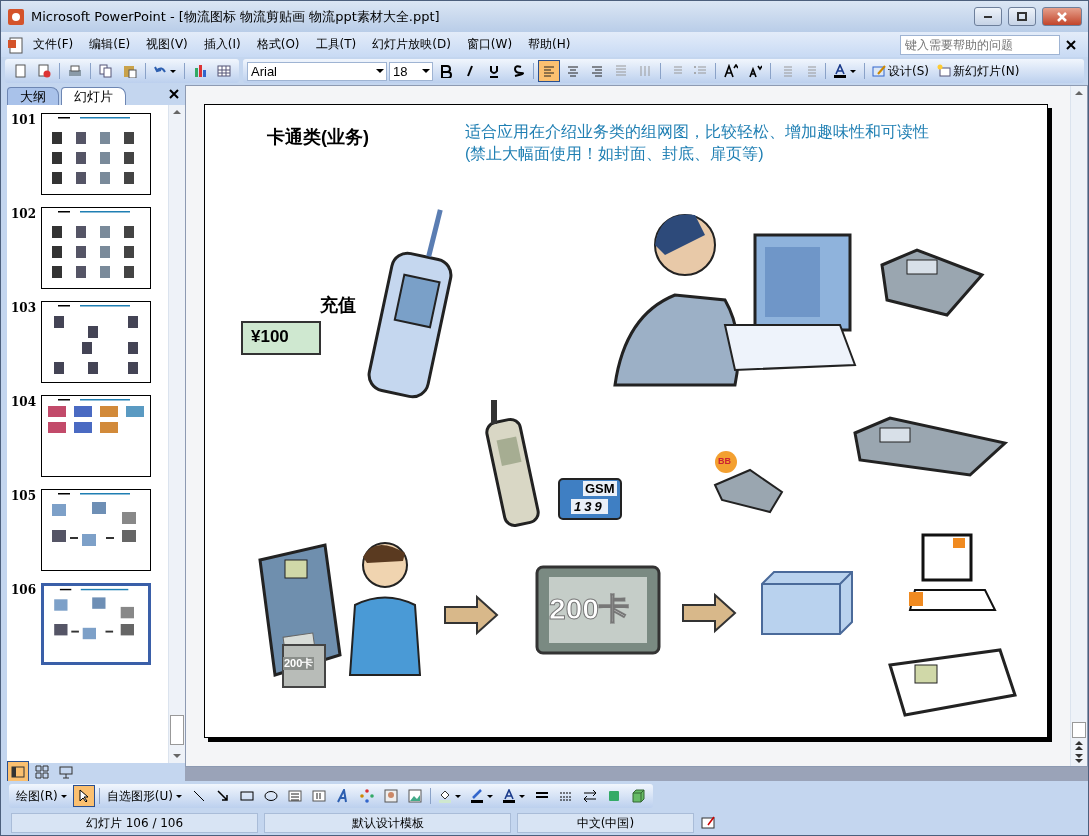  Describe the element at coordinates (980, 44) in the screenshot. I see `help-search-field: 键入需要帮助的问题` at that location.